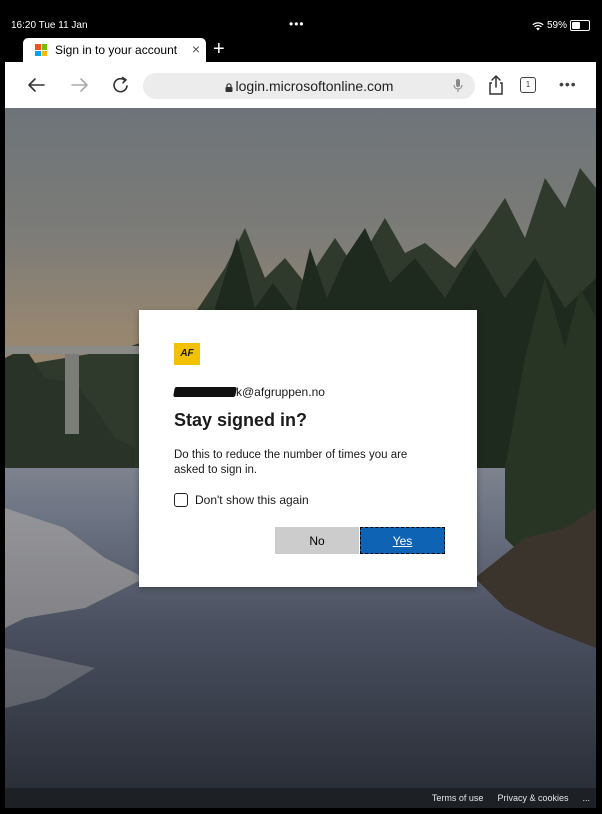  I want to click on dont-show-again-row: Don't show this again, so click(241, 500).